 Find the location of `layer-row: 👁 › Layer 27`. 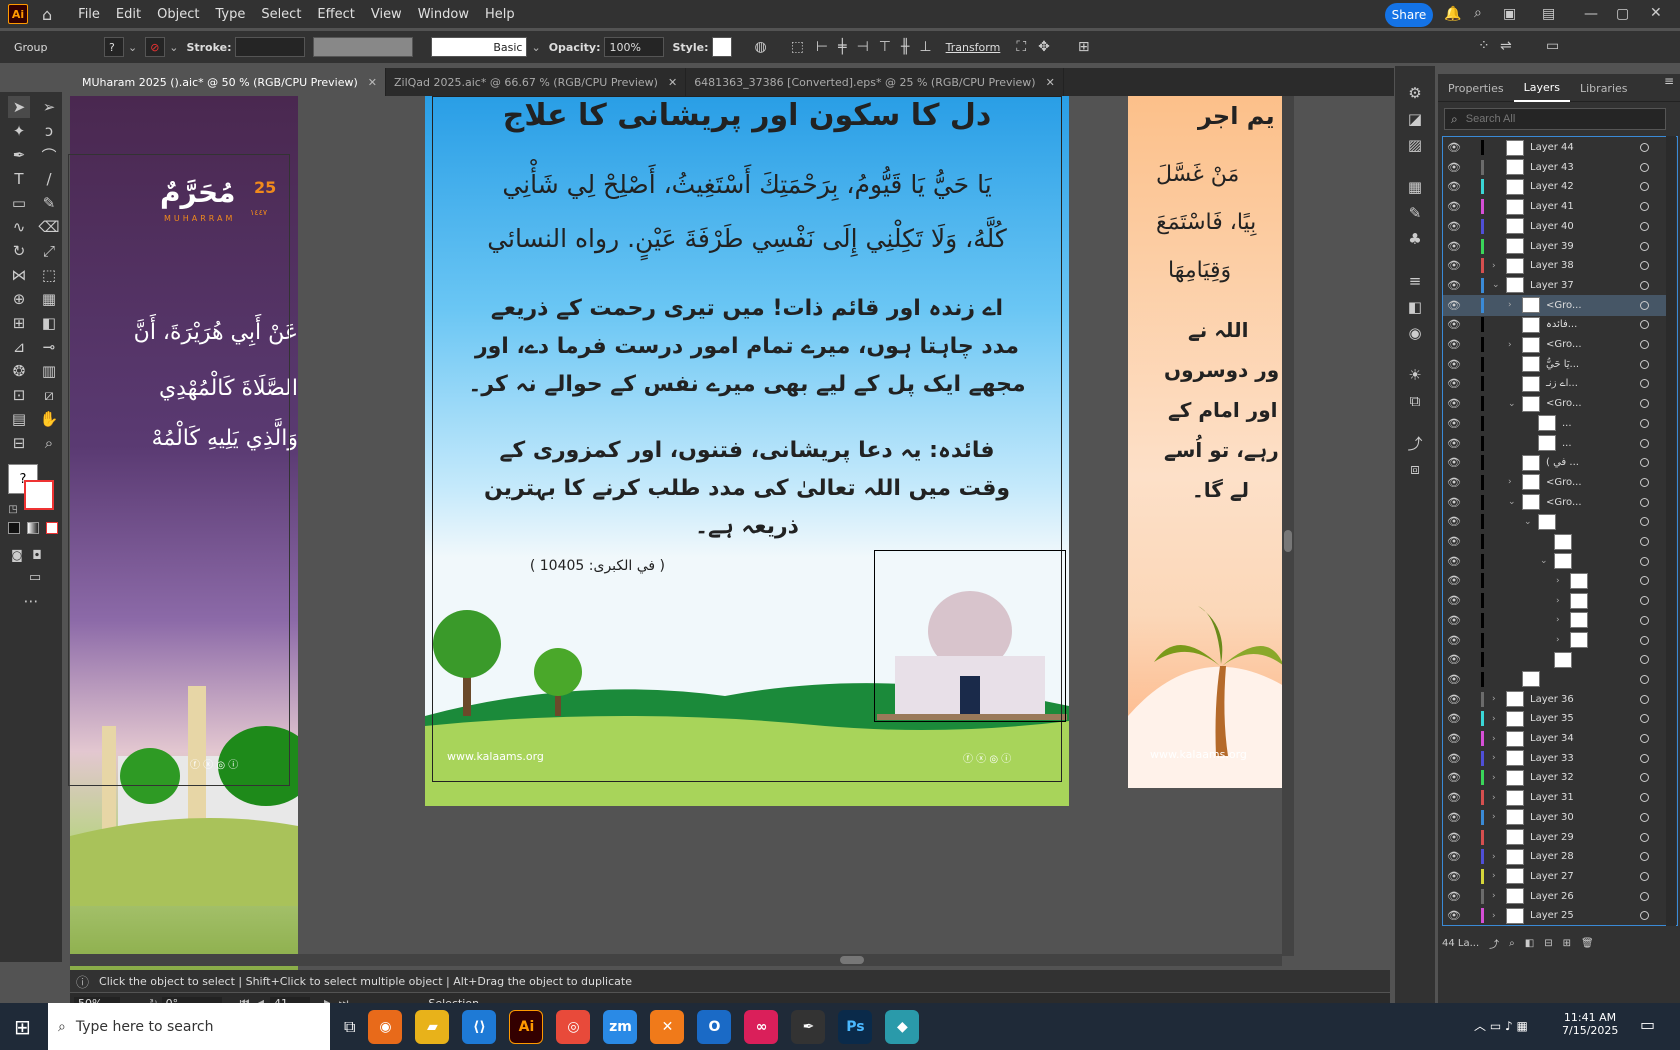

layer-row: 👁 › Layer 27 is located at coordinates (1555, 876).